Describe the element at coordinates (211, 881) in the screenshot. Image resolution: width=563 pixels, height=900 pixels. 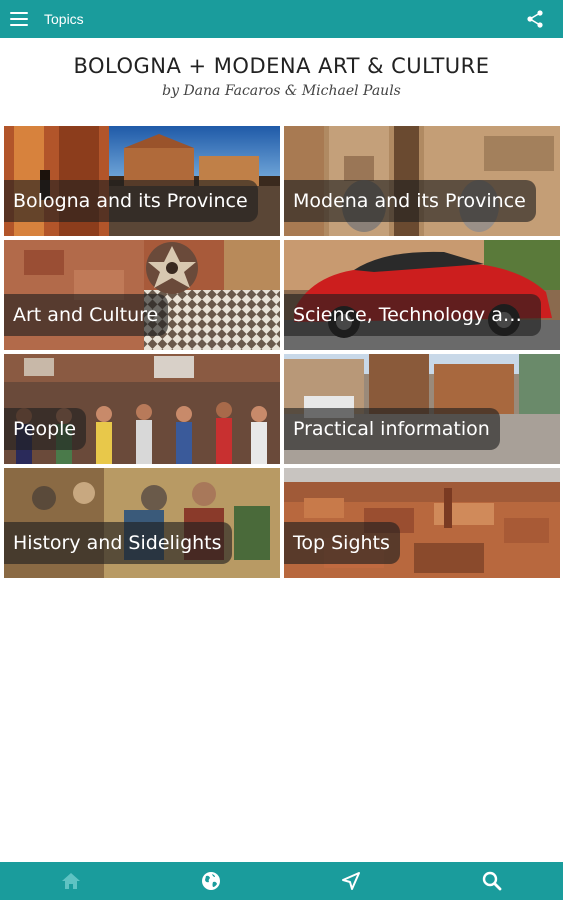
I see `globe-icon` at that location.